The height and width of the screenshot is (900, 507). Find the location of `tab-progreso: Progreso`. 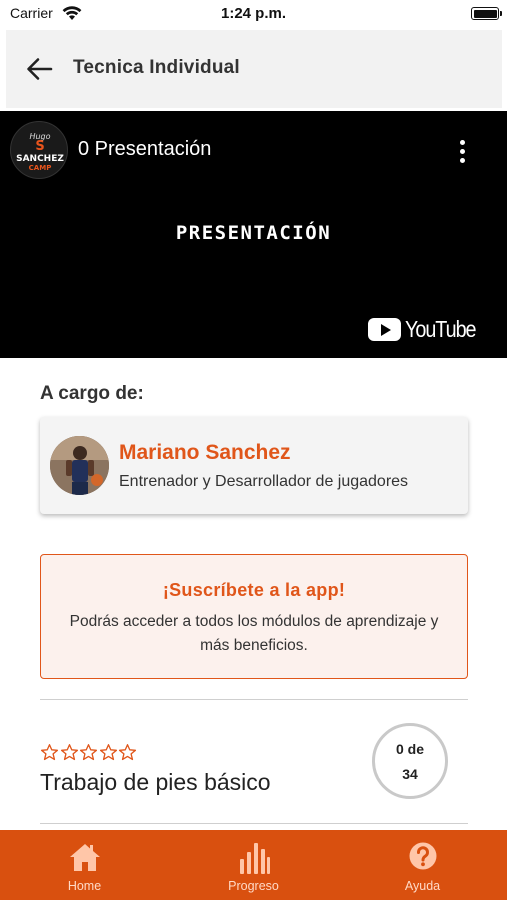

tab-progreso: Progreso is located at coordinates (253, 865).